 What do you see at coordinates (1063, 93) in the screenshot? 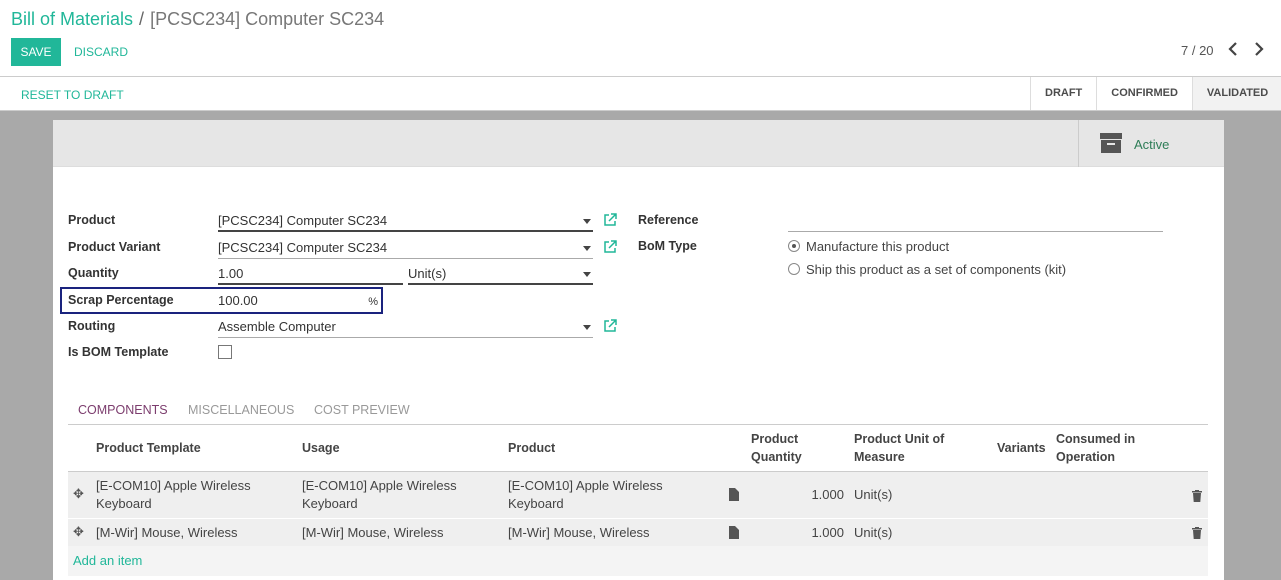
I see `stage-draft: DRAFT` at bounding box center [1063, 93].